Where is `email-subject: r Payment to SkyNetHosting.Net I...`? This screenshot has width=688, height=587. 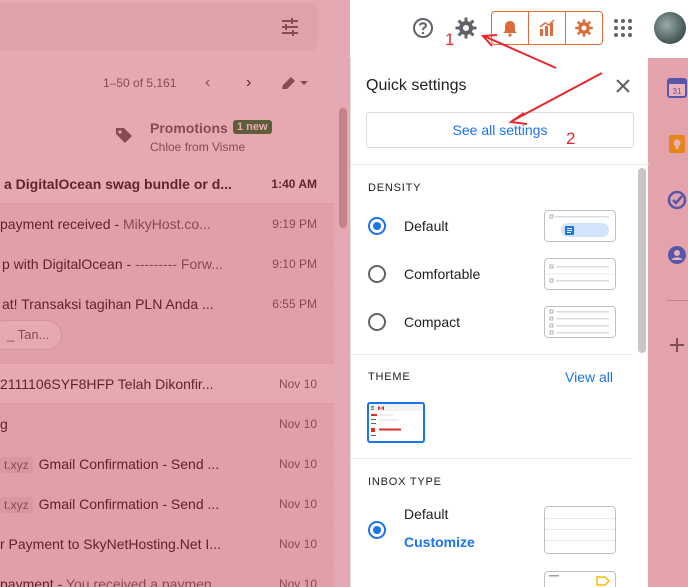
email-subject: r Payment to SkyNetHosting.Net I... is located at coordinates (110, 544).